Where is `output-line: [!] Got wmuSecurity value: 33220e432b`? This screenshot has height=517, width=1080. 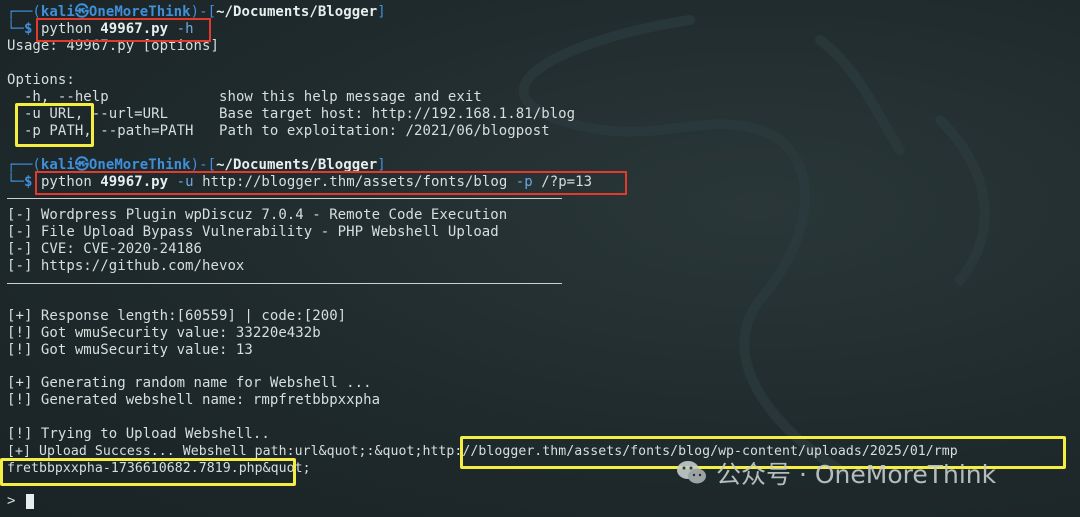 output-line: [!] Got wmuSecurity value: 33220e432b is located at coordinates (164, 333).